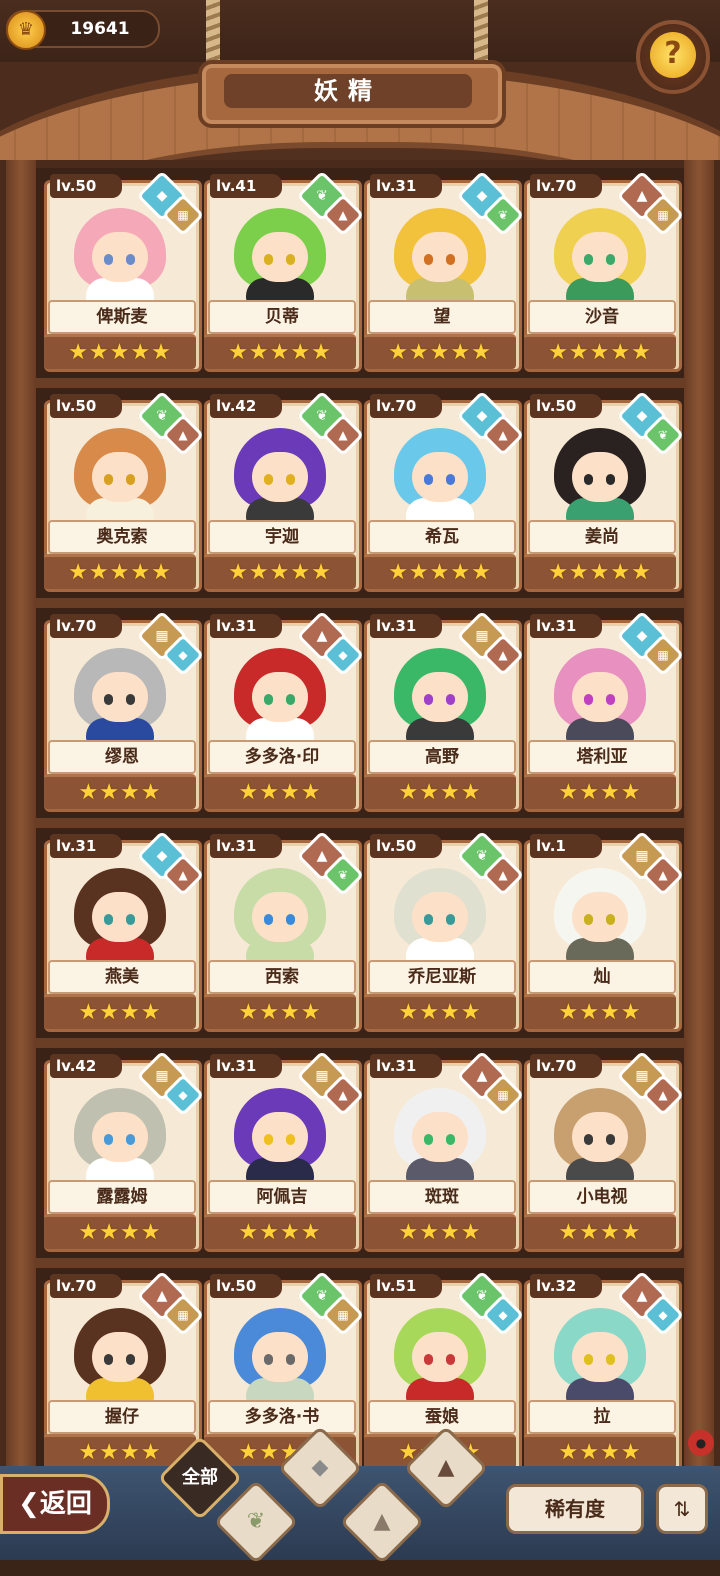 The width and height of the screenshot is (720, 1576). What do you see at coordinates (602, 757) in the screenshot?
I see `name-ribbon: 塔利亚` at bounding box center [602, 757].